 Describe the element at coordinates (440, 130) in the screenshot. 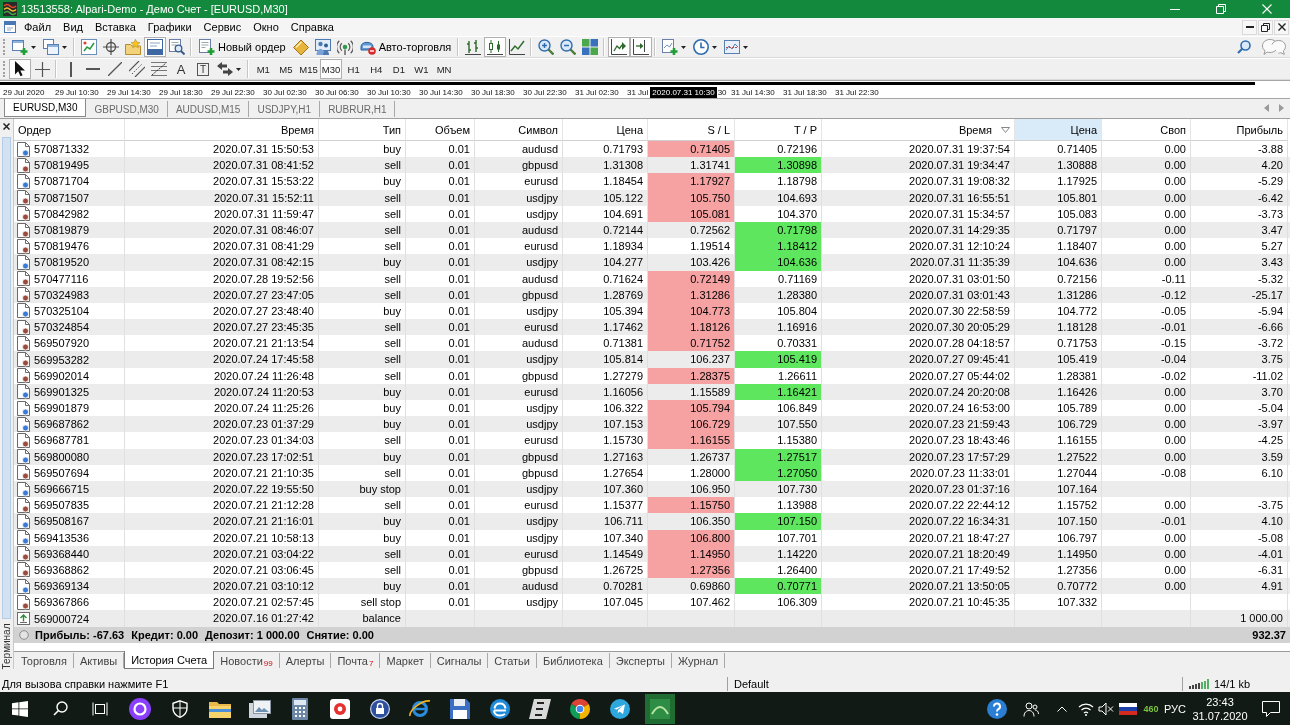

I see `column-header: Объем` at that location.